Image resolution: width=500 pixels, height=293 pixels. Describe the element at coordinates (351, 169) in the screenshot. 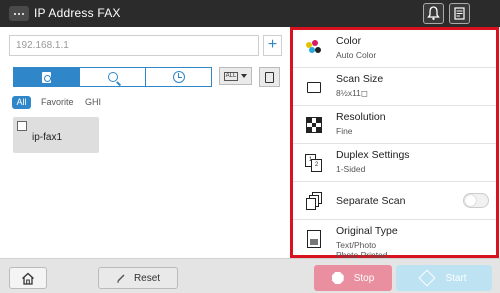

I see `setting-duplex-value: 1-Sided` at that location.